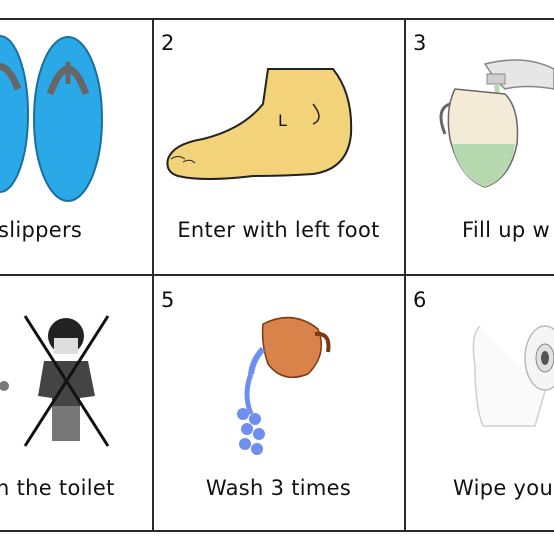 This screenshot has height=554, width=554. What do you see at coordinates (284, 385) in the screenshot?
I see `pouring-jug-icon` at bounding box center [284, 385].